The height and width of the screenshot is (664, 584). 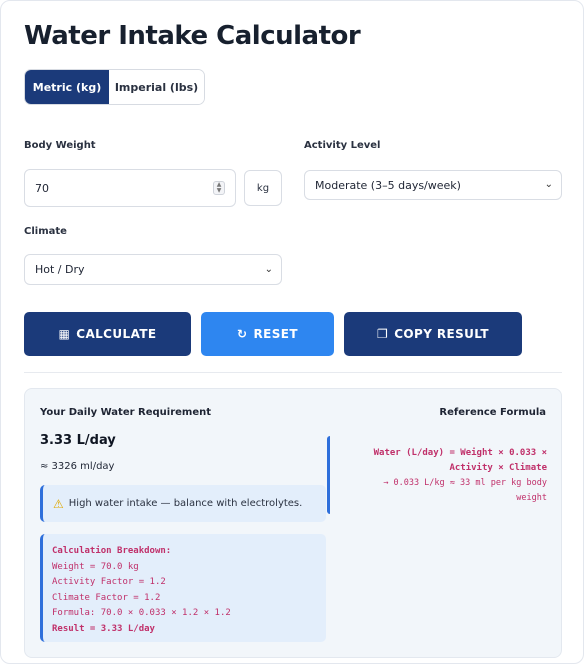 I want to click on copy-icon: ❐, so click(x=383, y=334).